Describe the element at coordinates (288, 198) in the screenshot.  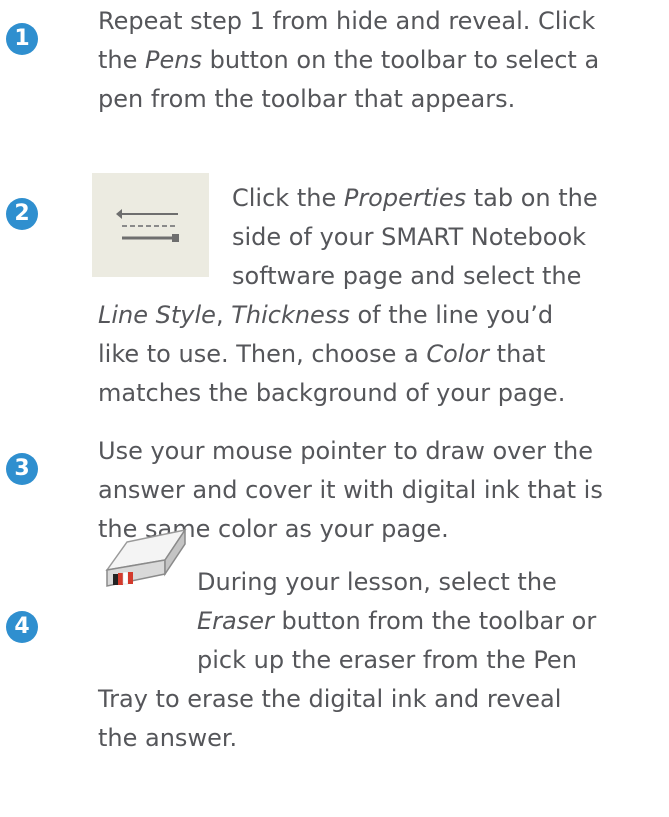
I see `text-run: Click the` at that location.